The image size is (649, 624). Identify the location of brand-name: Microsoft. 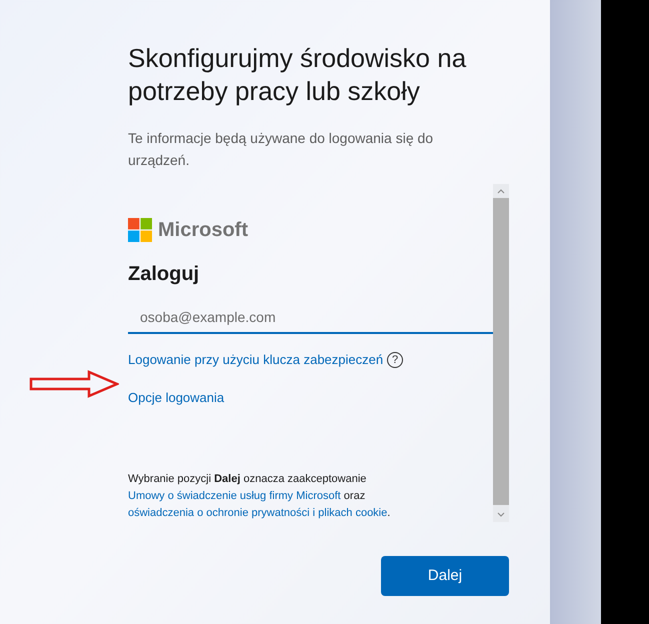
(203, 230).